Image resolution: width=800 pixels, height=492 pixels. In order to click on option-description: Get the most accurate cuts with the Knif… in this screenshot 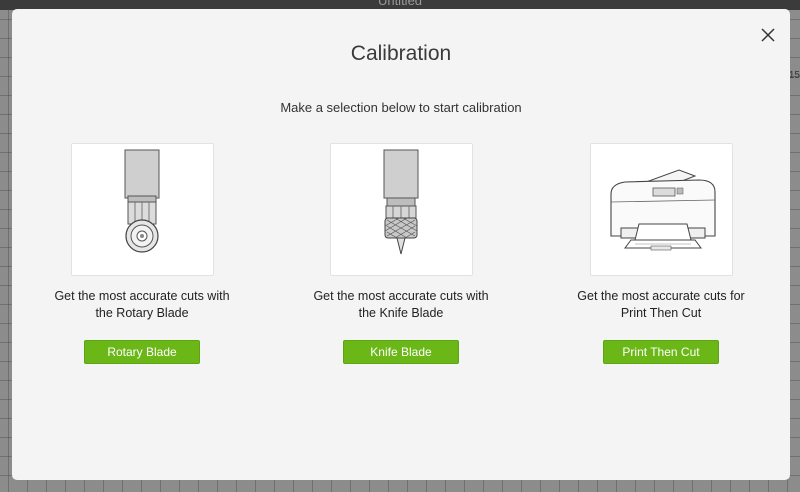, I will do `click(401, 305)`.